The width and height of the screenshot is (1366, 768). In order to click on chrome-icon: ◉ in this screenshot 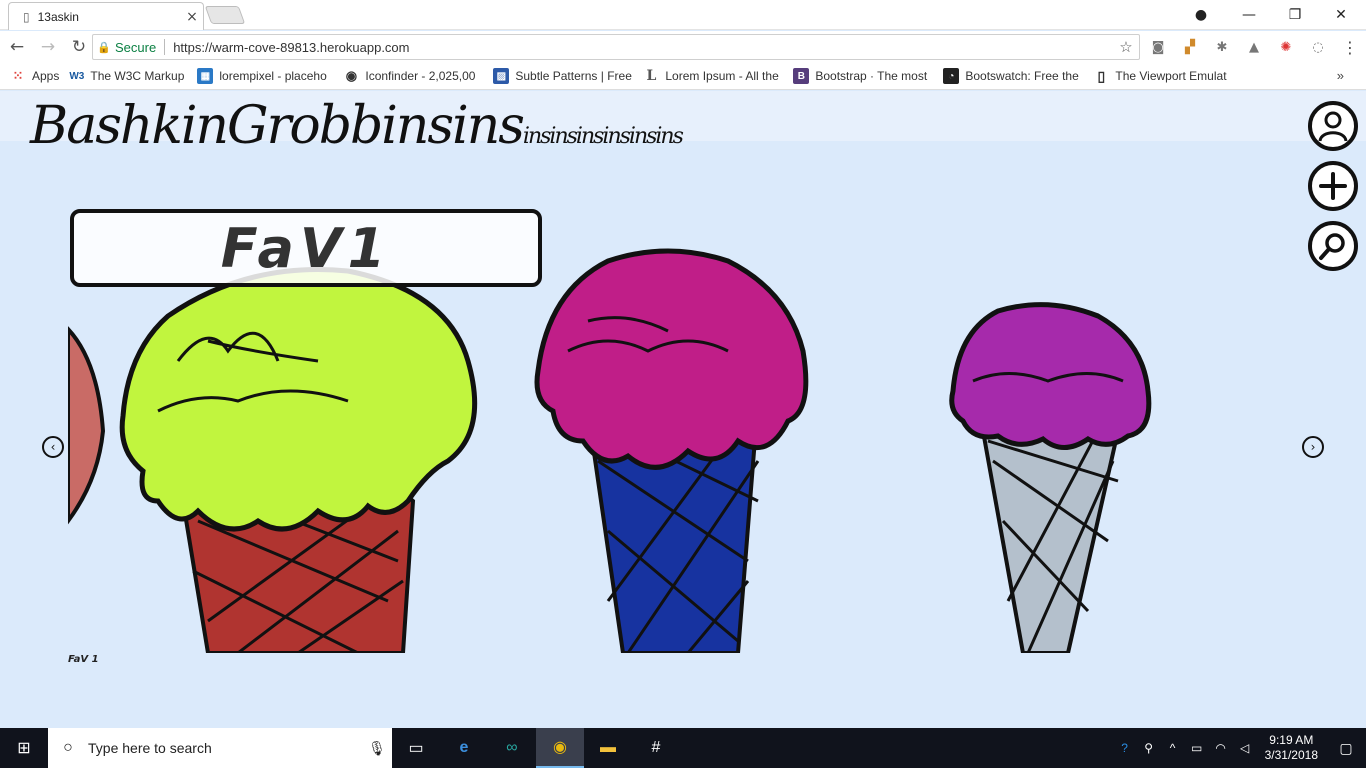, I will do `click(560, 748)`.